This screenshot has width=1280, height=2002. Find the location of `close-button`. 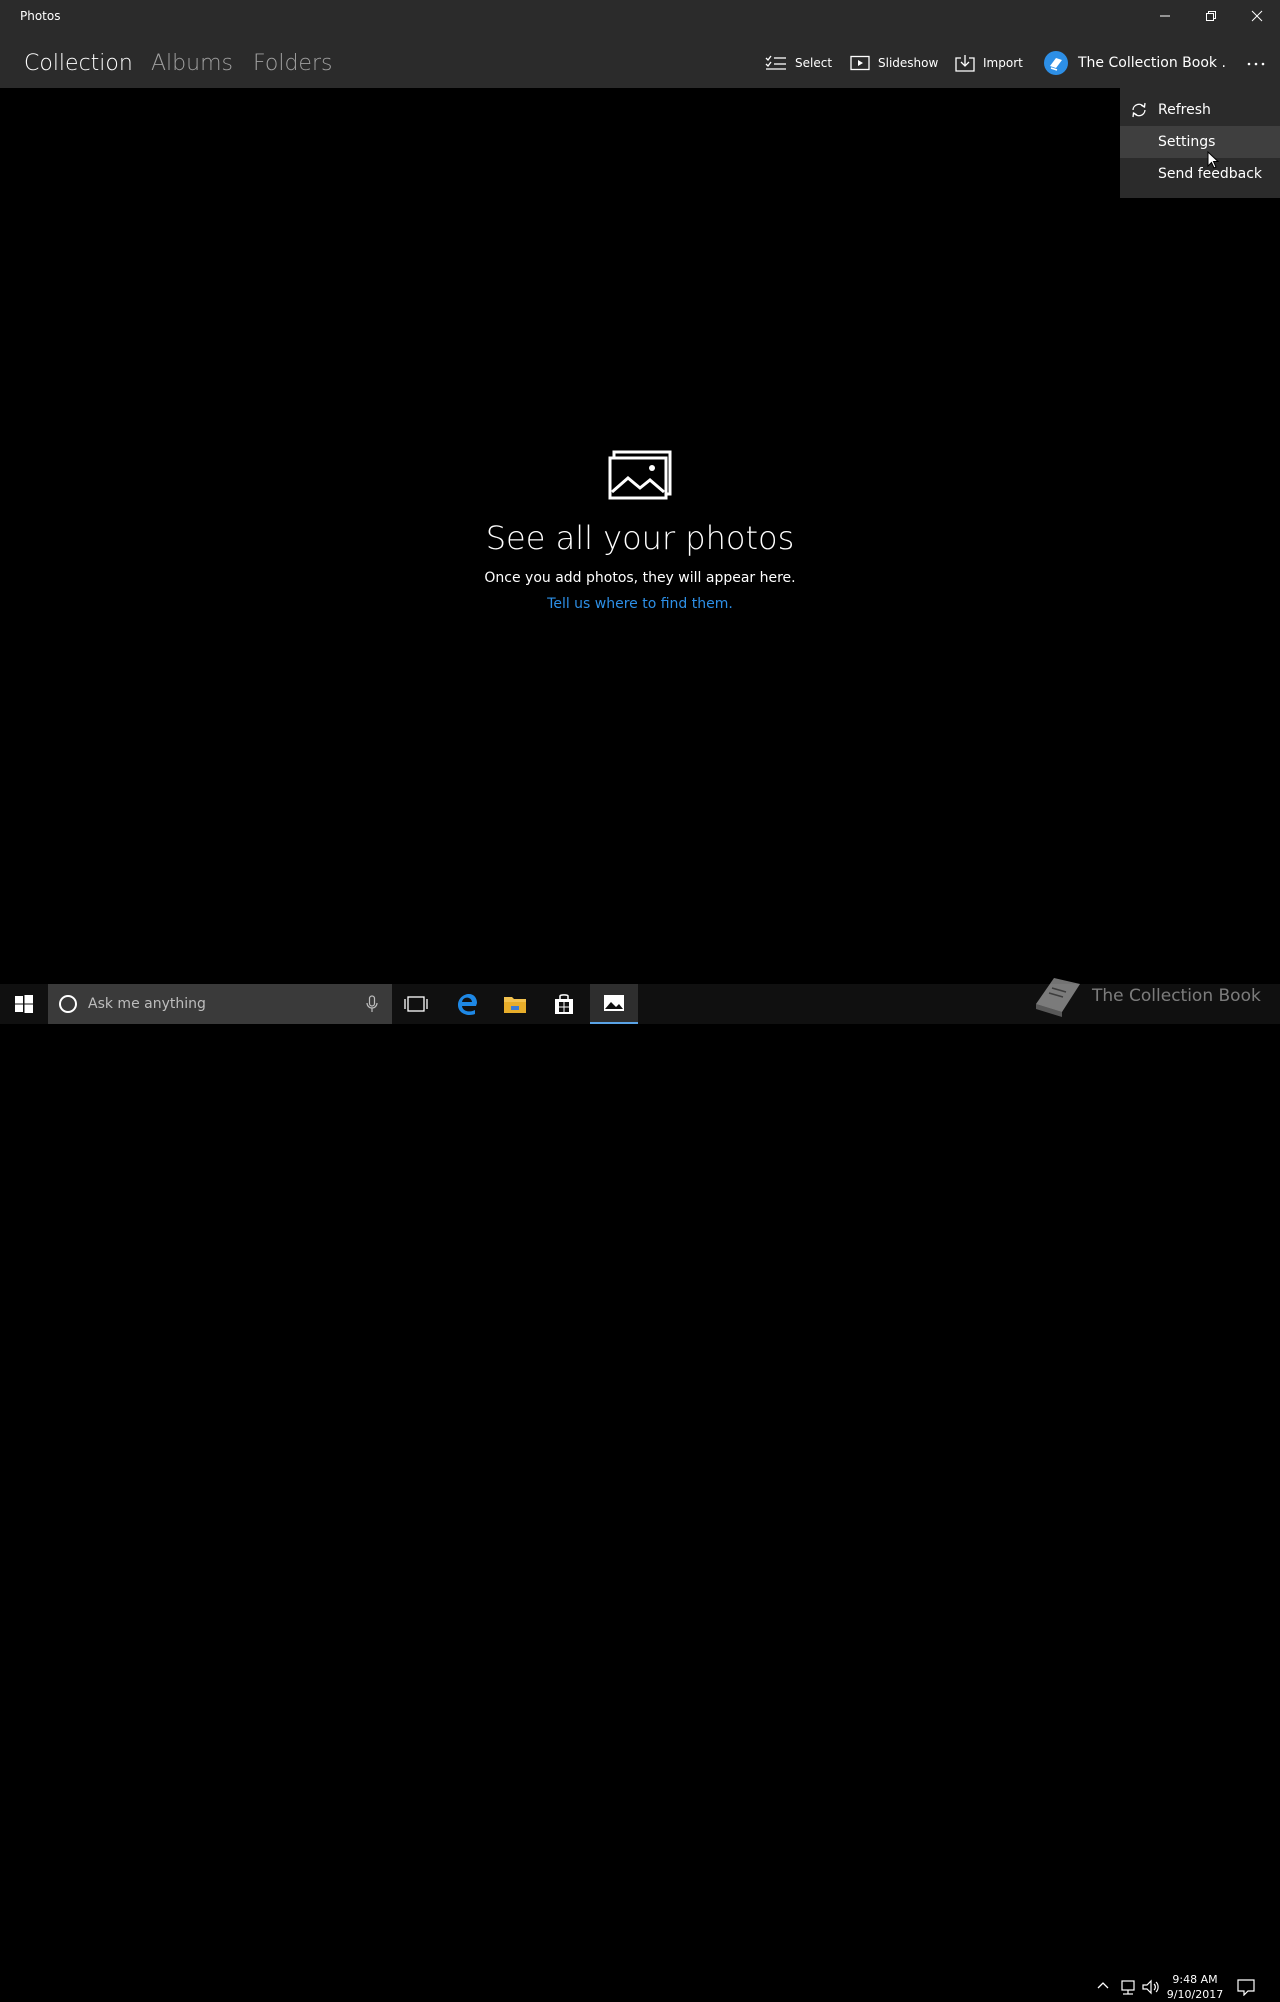

close-button is located at coordinates (1257, 16).